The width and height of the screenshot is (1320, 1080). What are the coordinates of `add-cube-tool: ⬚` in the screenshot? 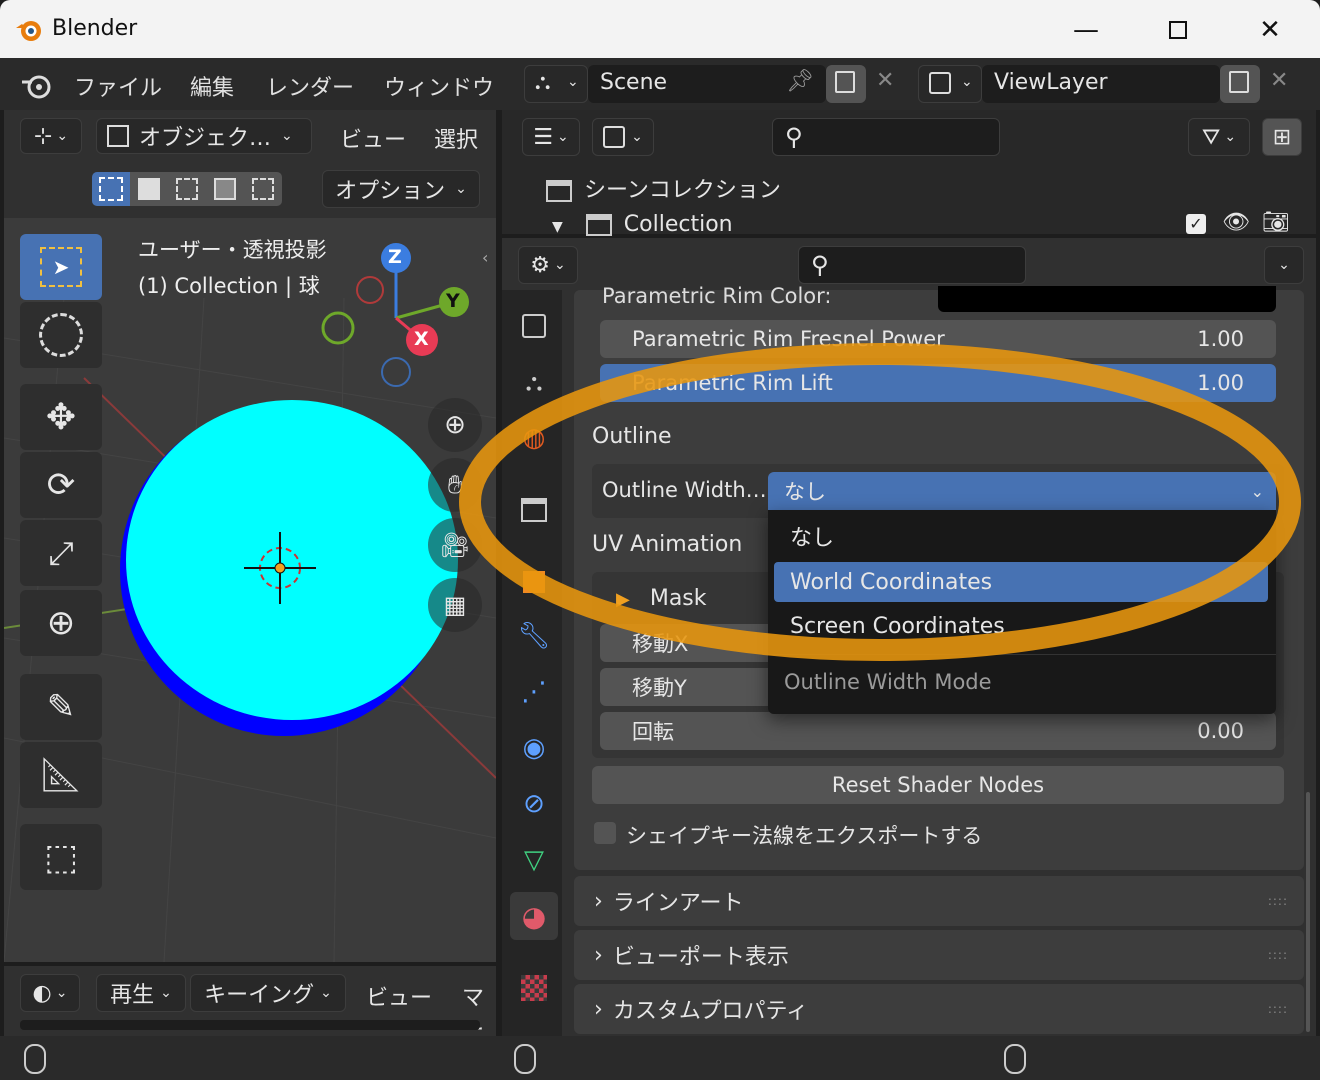 It's located at (61, 857).